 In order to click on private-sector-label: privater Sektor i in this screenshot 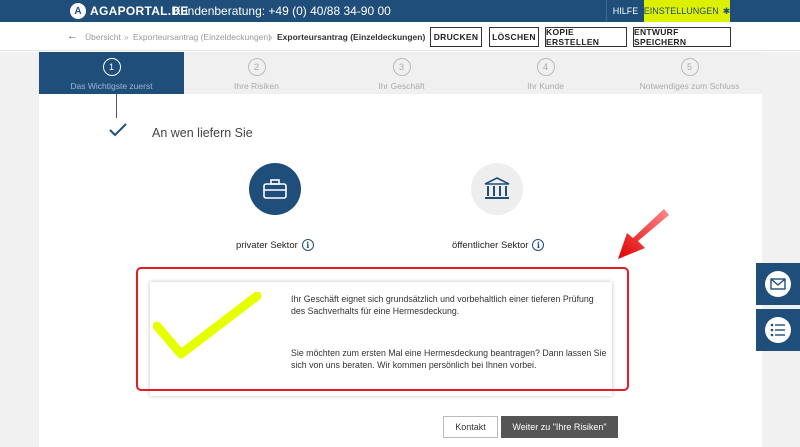, I will do `click(275, 245)`.